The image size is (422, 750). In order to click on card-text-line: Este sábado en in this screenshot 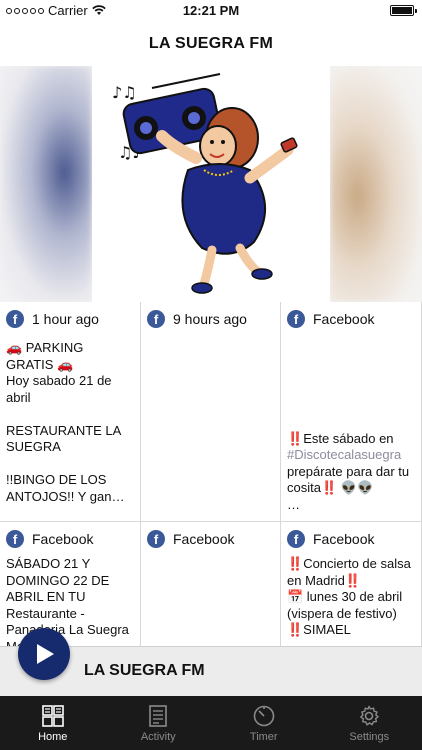, I will do `click(348, 438)`.